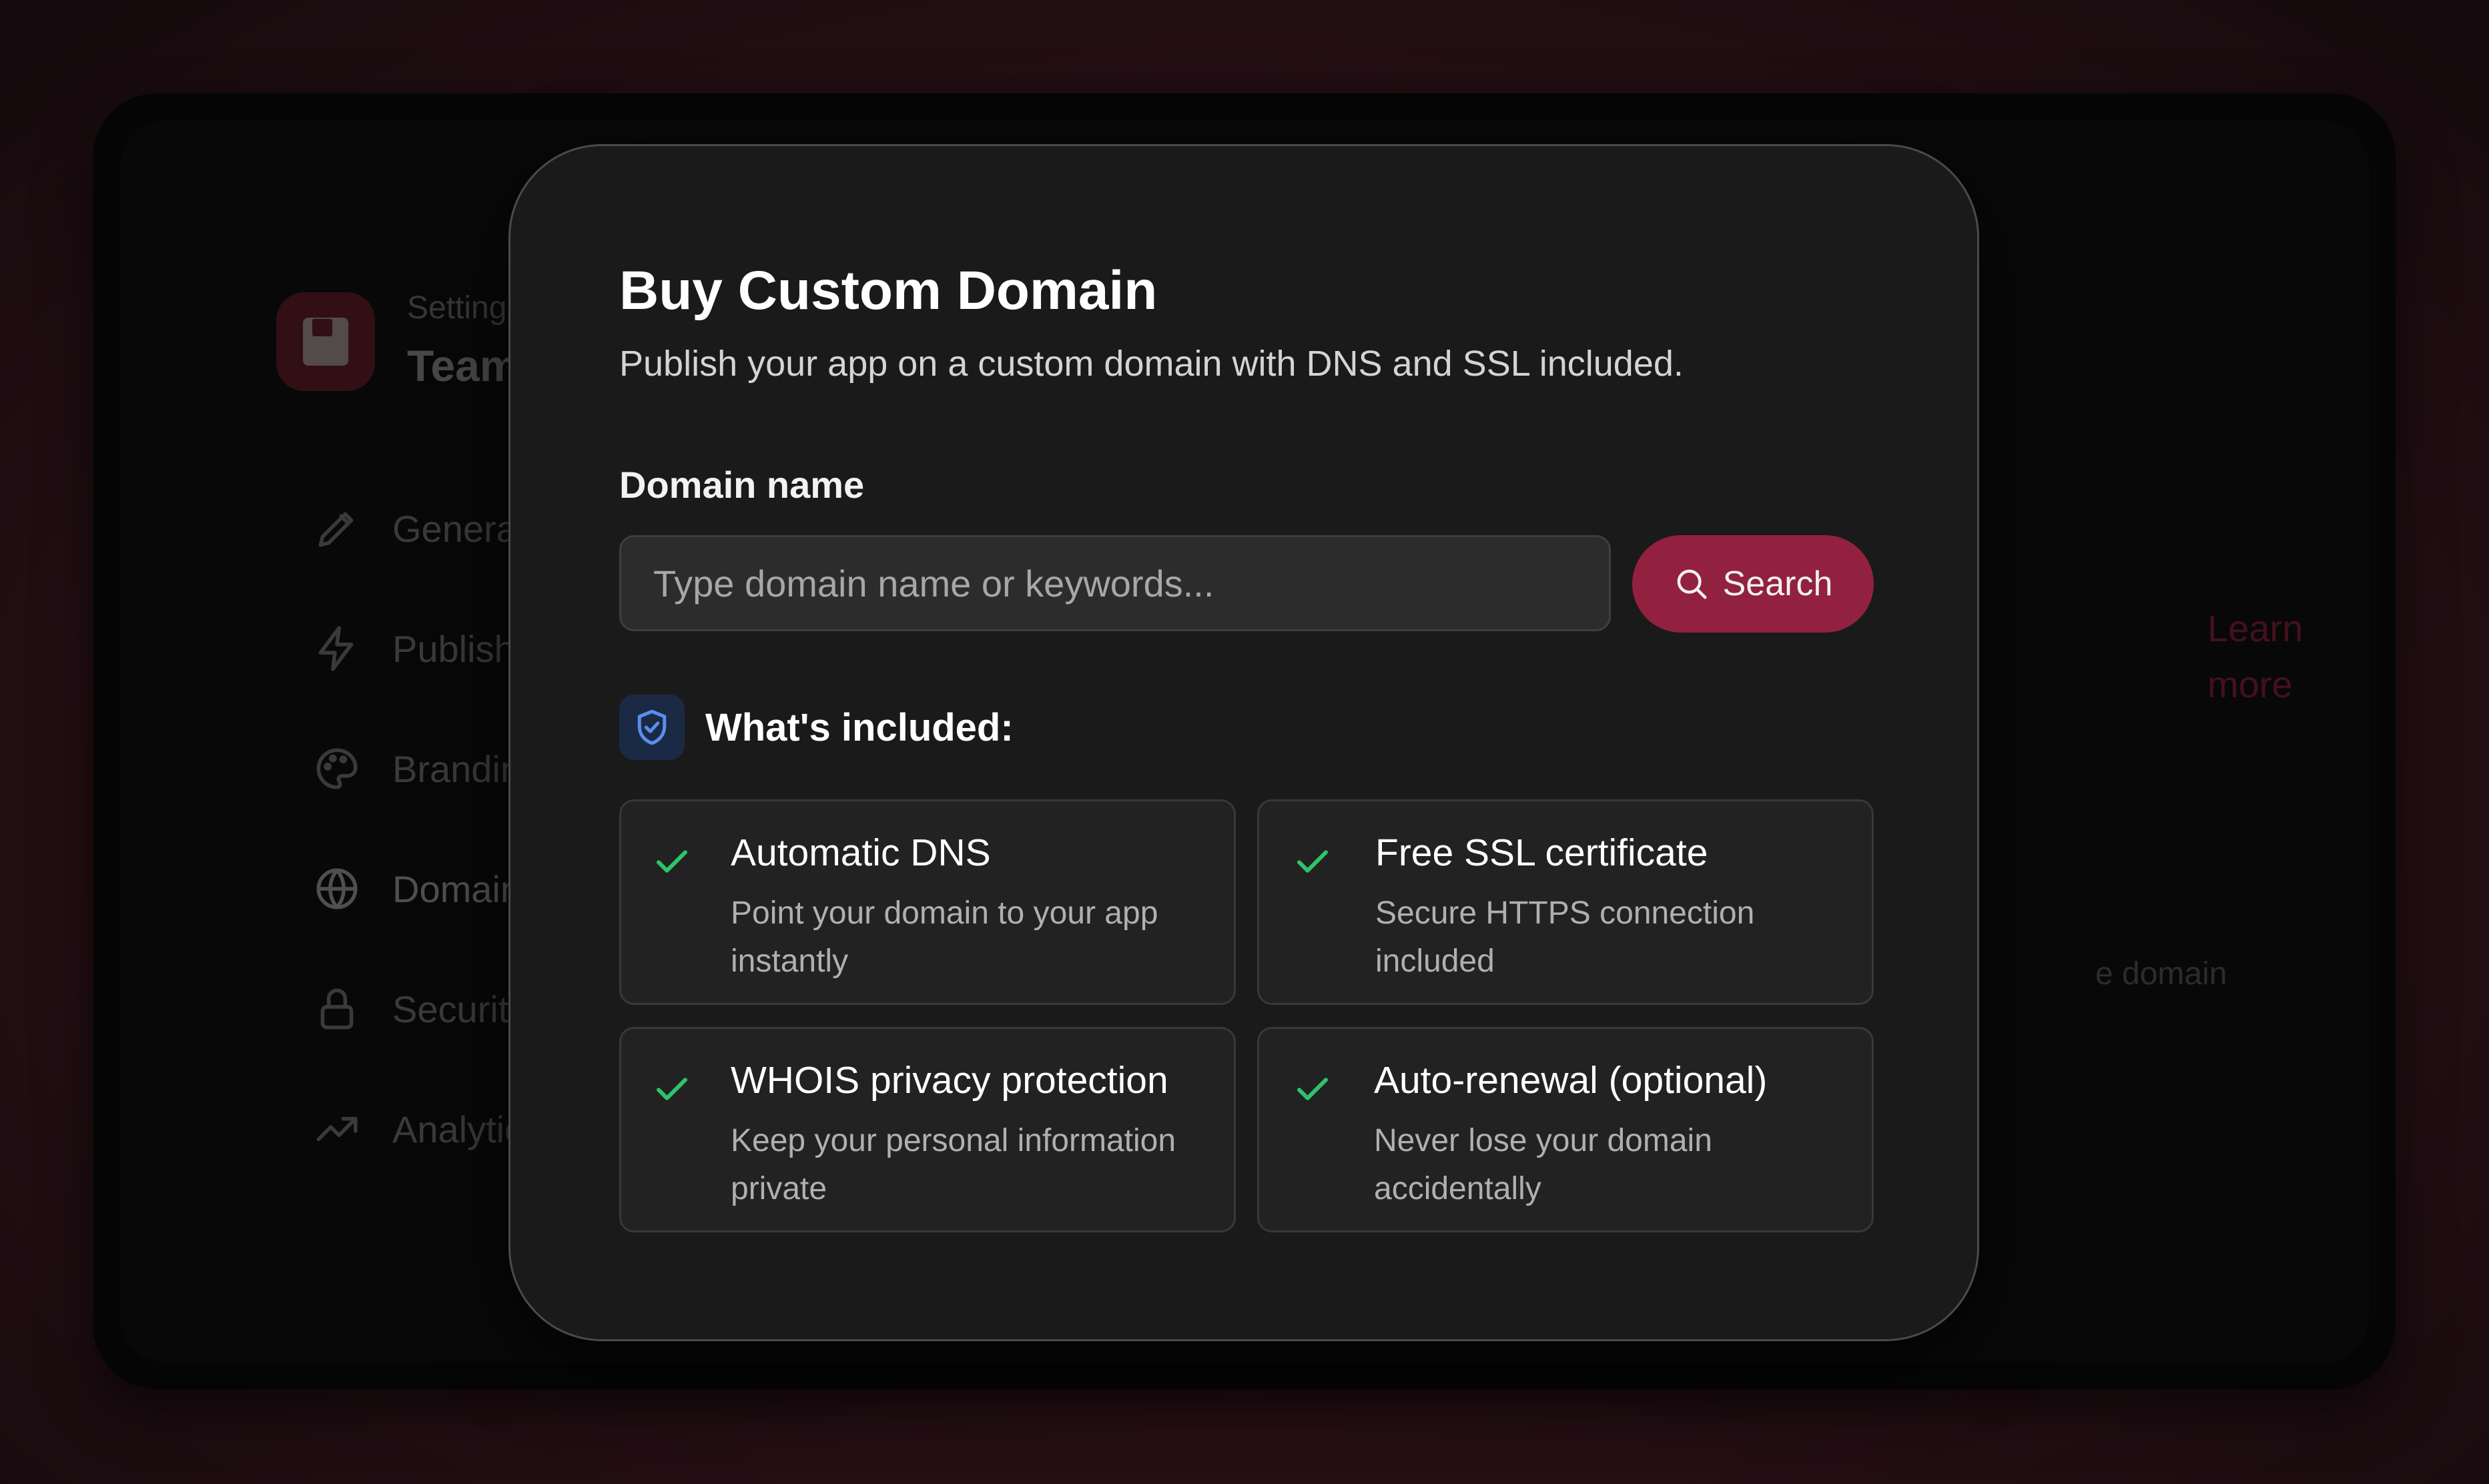  I want to click on feature-description: Never lose your domain accidentally, so click(1543, 1164).